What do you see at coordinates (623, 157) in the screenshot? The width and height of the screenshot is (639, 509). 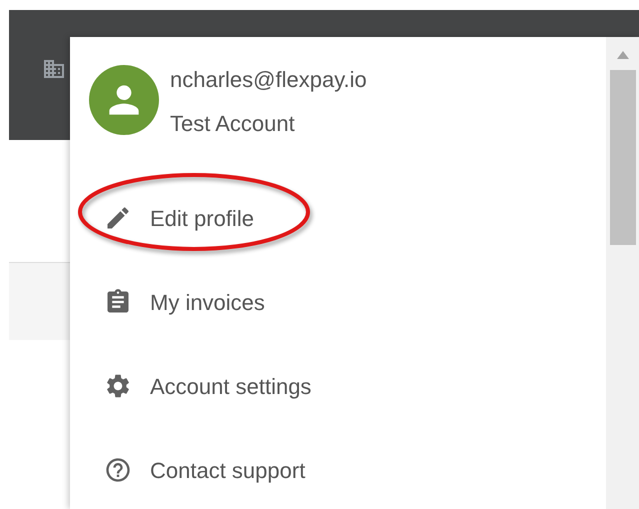 I see `scroll-thumb` at bounding box center [623, 157].